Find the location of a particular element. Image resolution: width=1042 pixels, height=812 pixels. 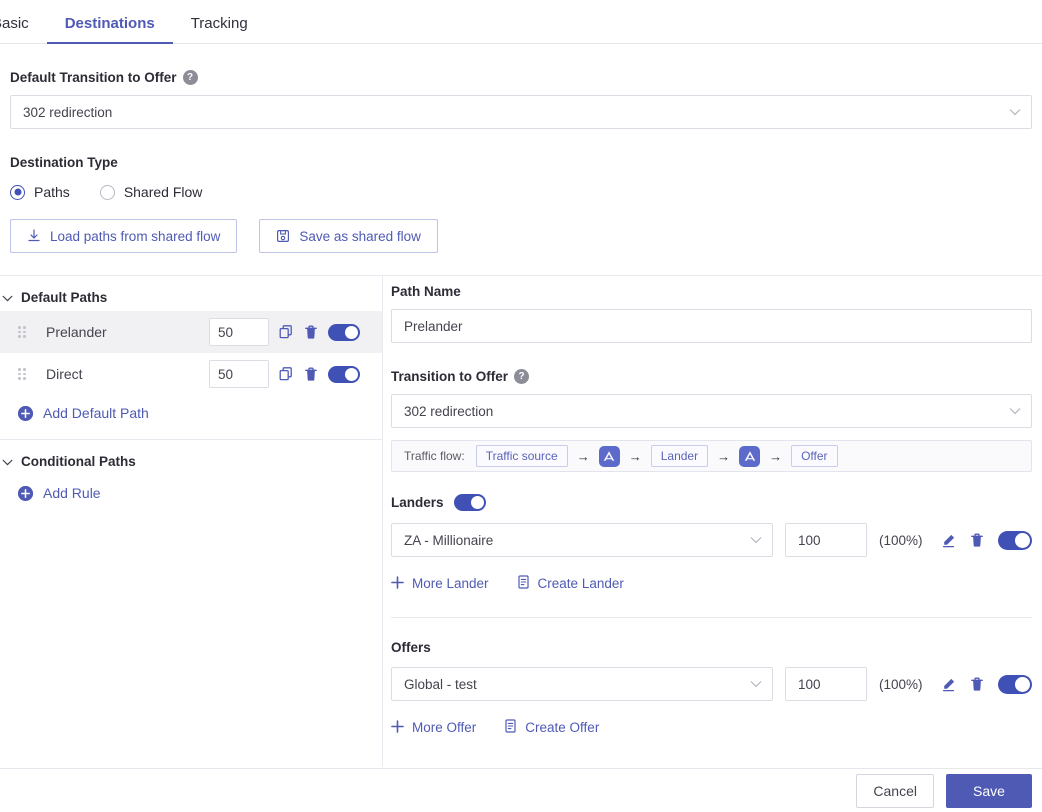

create-offer-label: Create Offer is located at coordinates (562, 727).